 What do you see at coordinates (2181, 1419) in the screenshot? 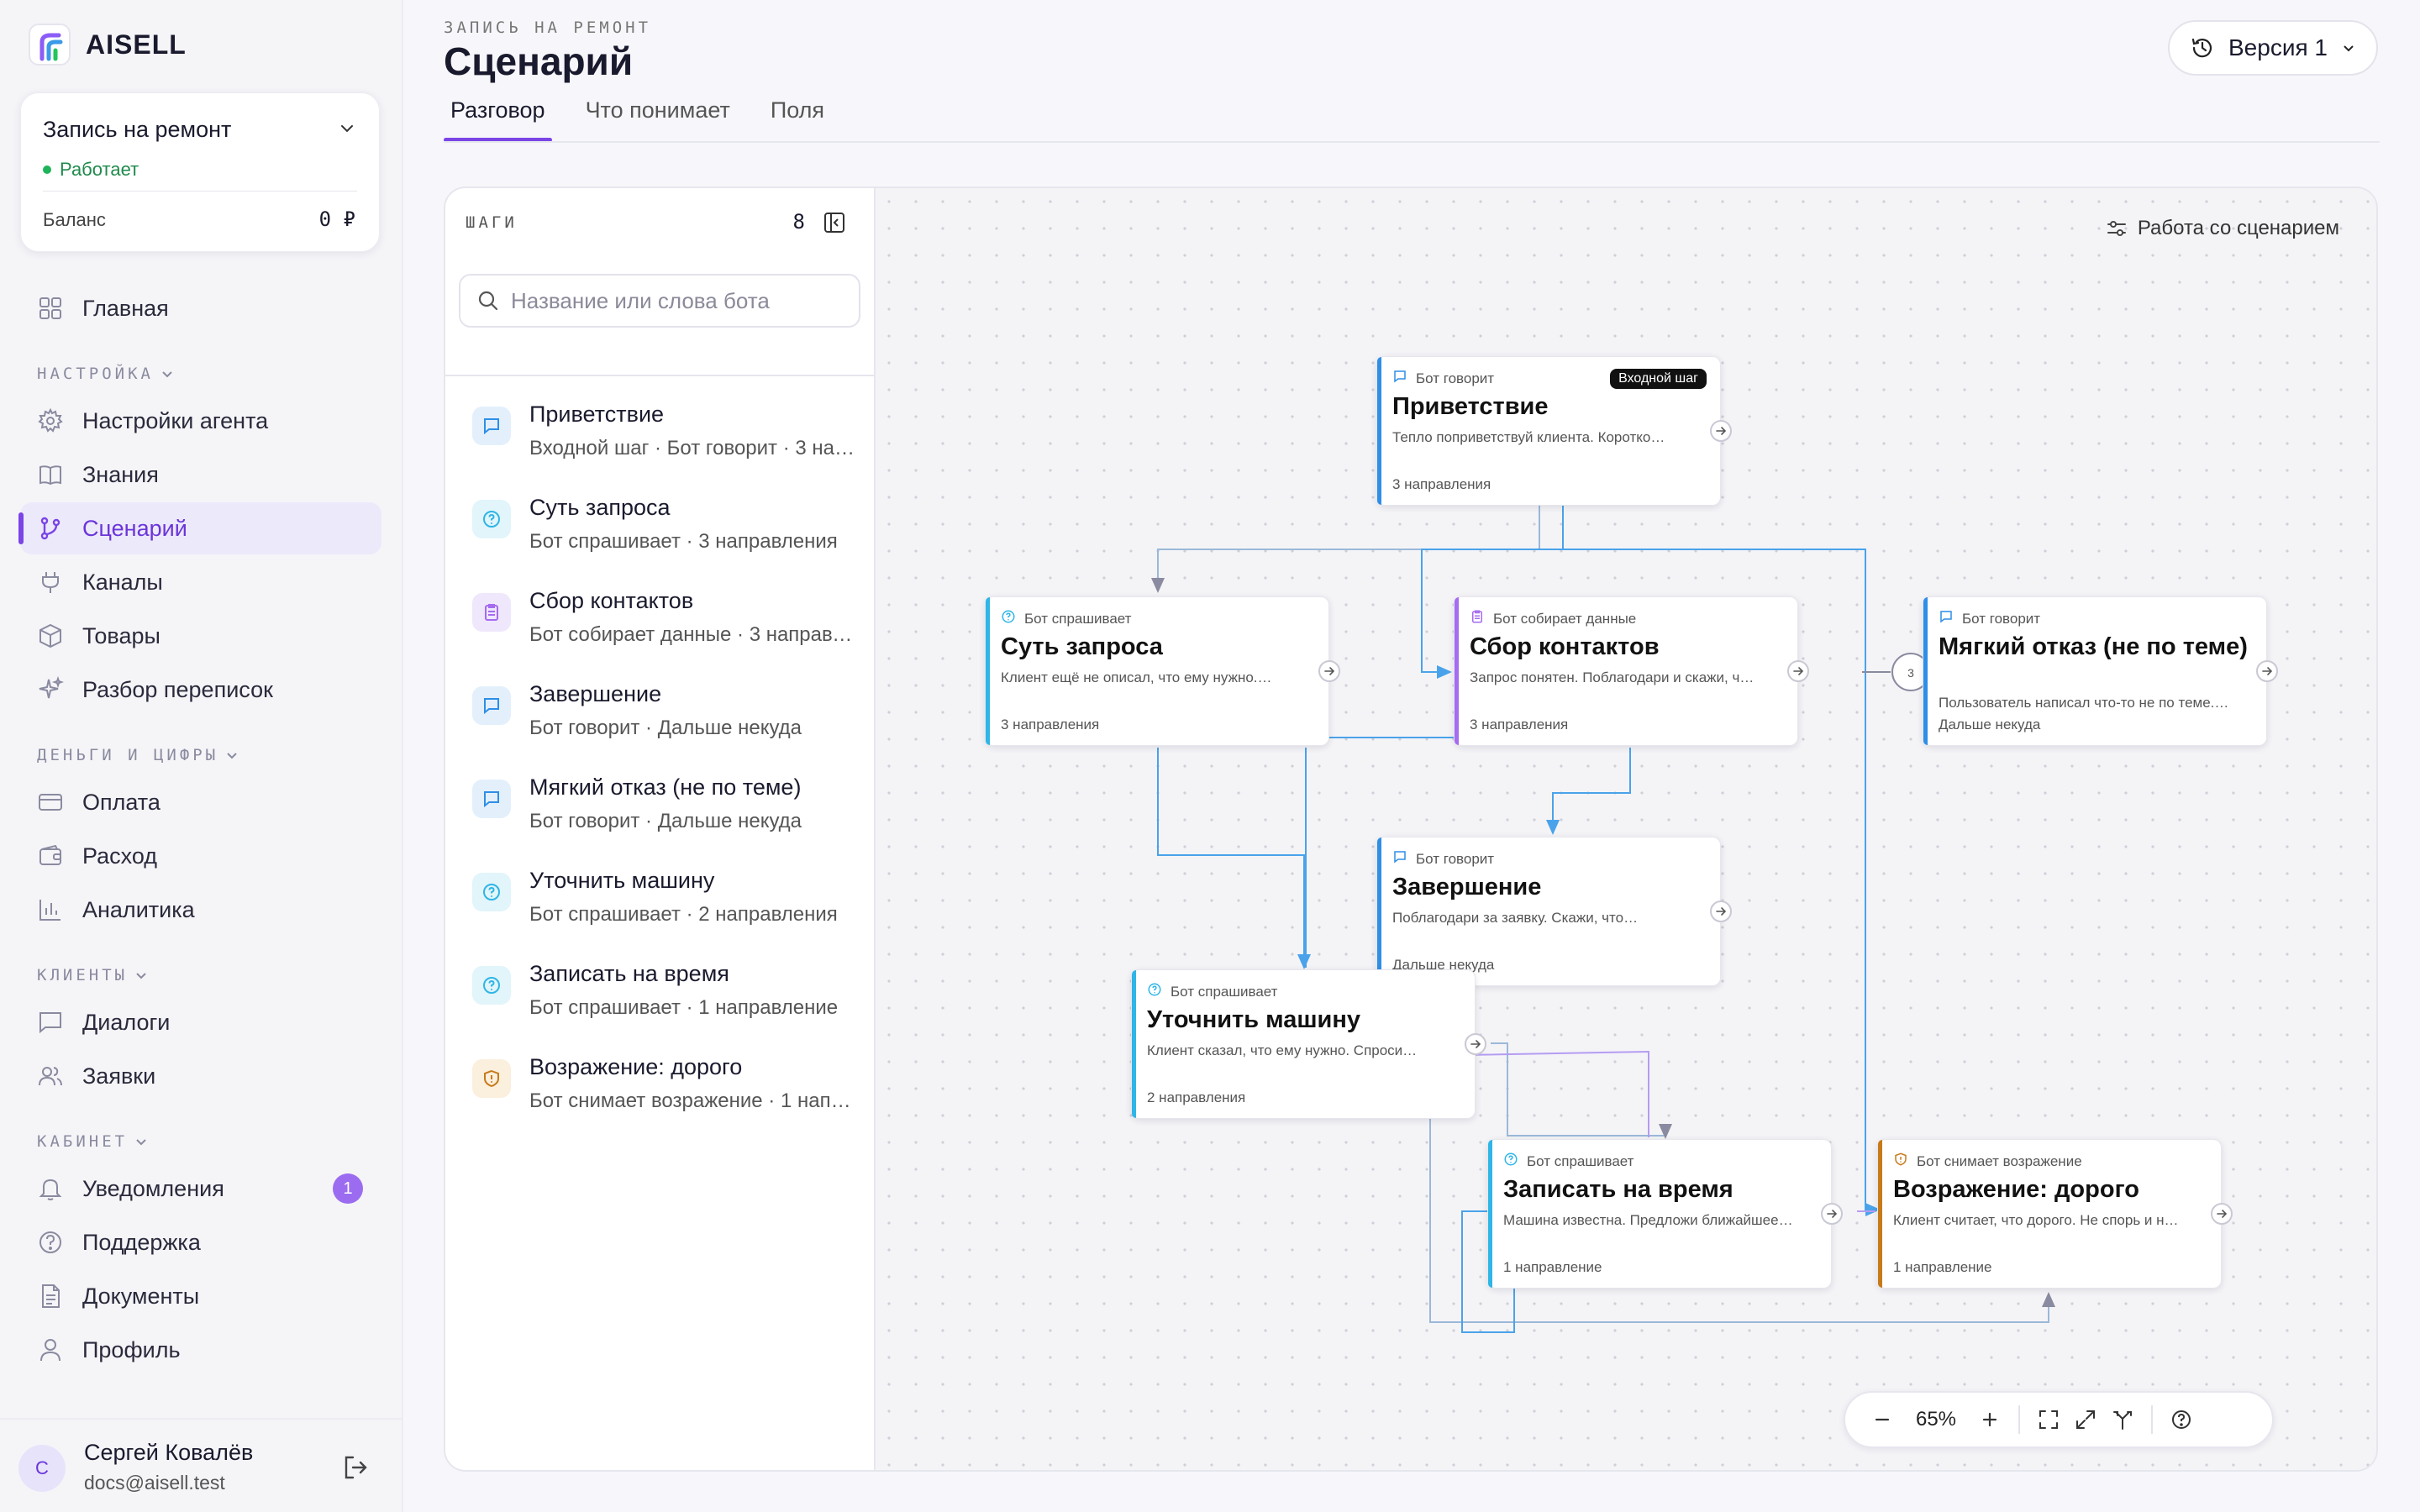
I see `help-button` at bounding box center [2181, 1419].